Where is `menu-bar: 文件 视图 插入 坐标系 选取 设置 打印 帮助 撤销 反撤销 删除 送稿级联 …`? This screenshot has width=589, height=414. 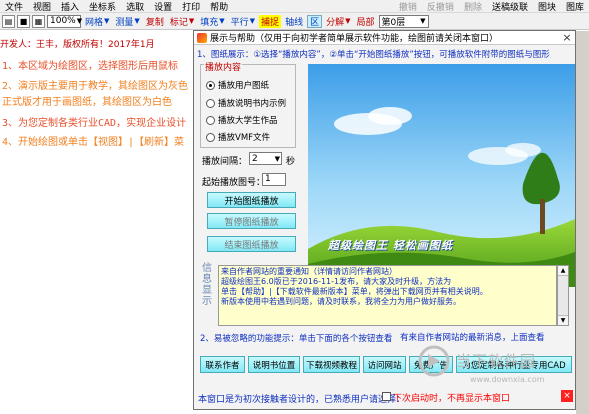 menu-bar: 文件 视图 插入 坐标系 选取 设置 打印 帮助 撤销 反撤销 删除 送稿级联 … is located at coordinates (294, 6).